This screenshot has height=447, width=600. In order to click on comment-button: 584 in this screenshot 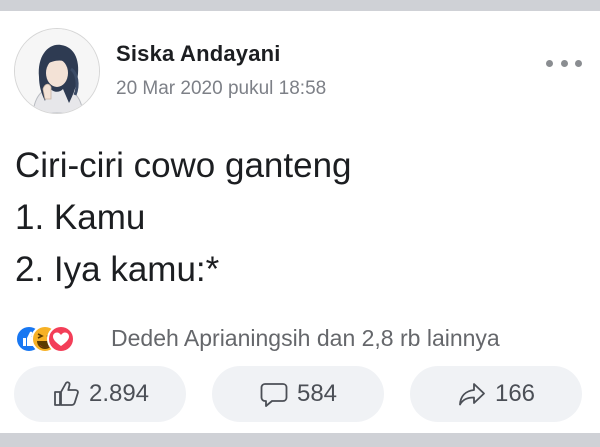, I will do `click(298, 394)`.